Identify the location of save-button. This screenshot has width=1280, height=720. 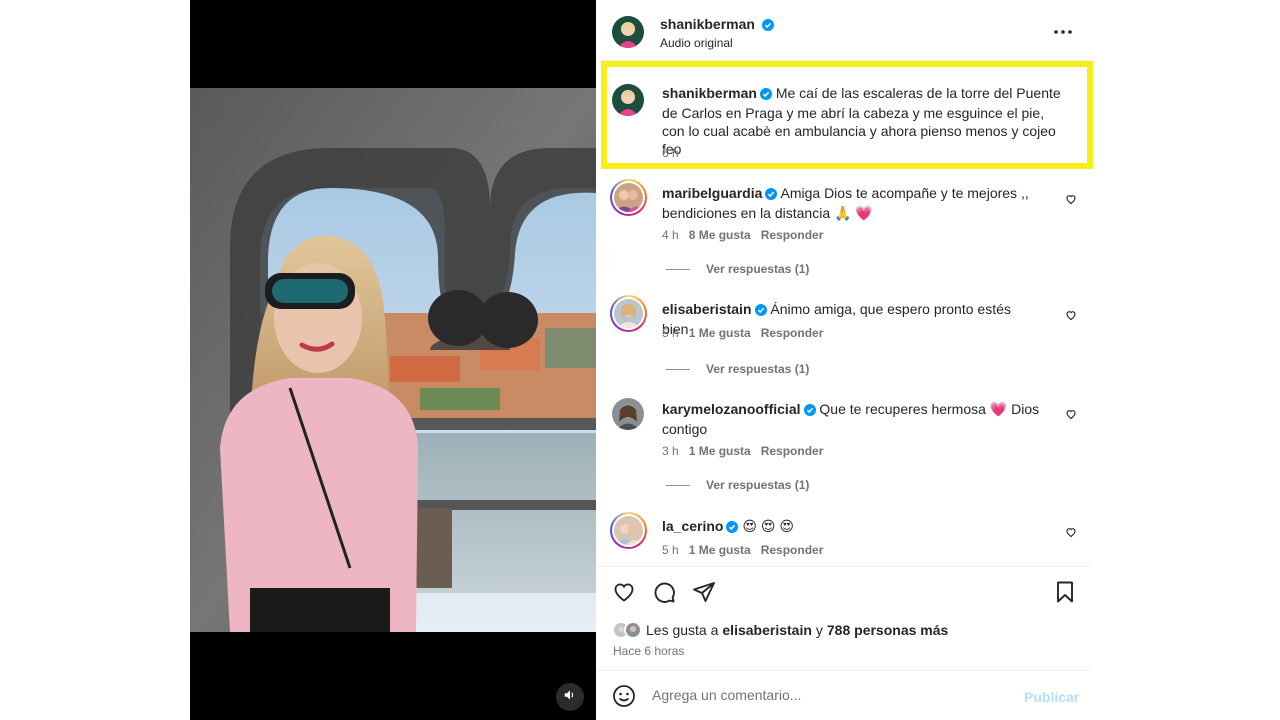
(1065, 594).